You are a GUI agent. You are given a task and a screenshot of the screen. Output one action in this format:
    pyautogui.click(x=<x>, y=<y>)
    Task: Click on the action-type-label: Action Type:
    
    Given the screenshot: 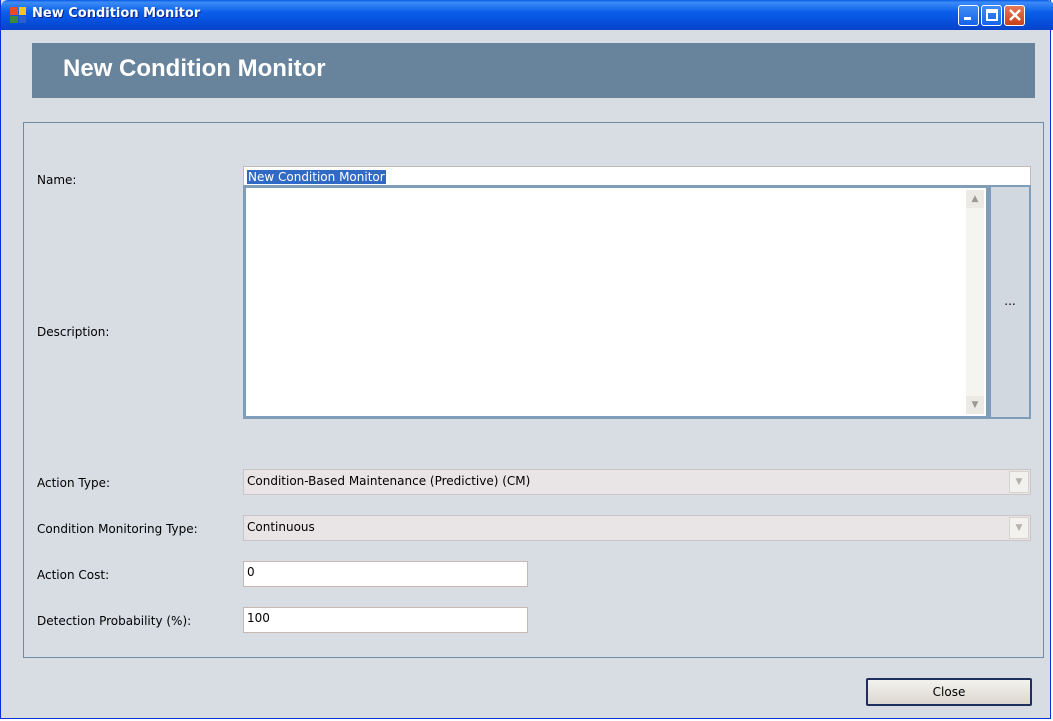 What is the action you would take?
    pyautogui.click(x=74, y=483)
    